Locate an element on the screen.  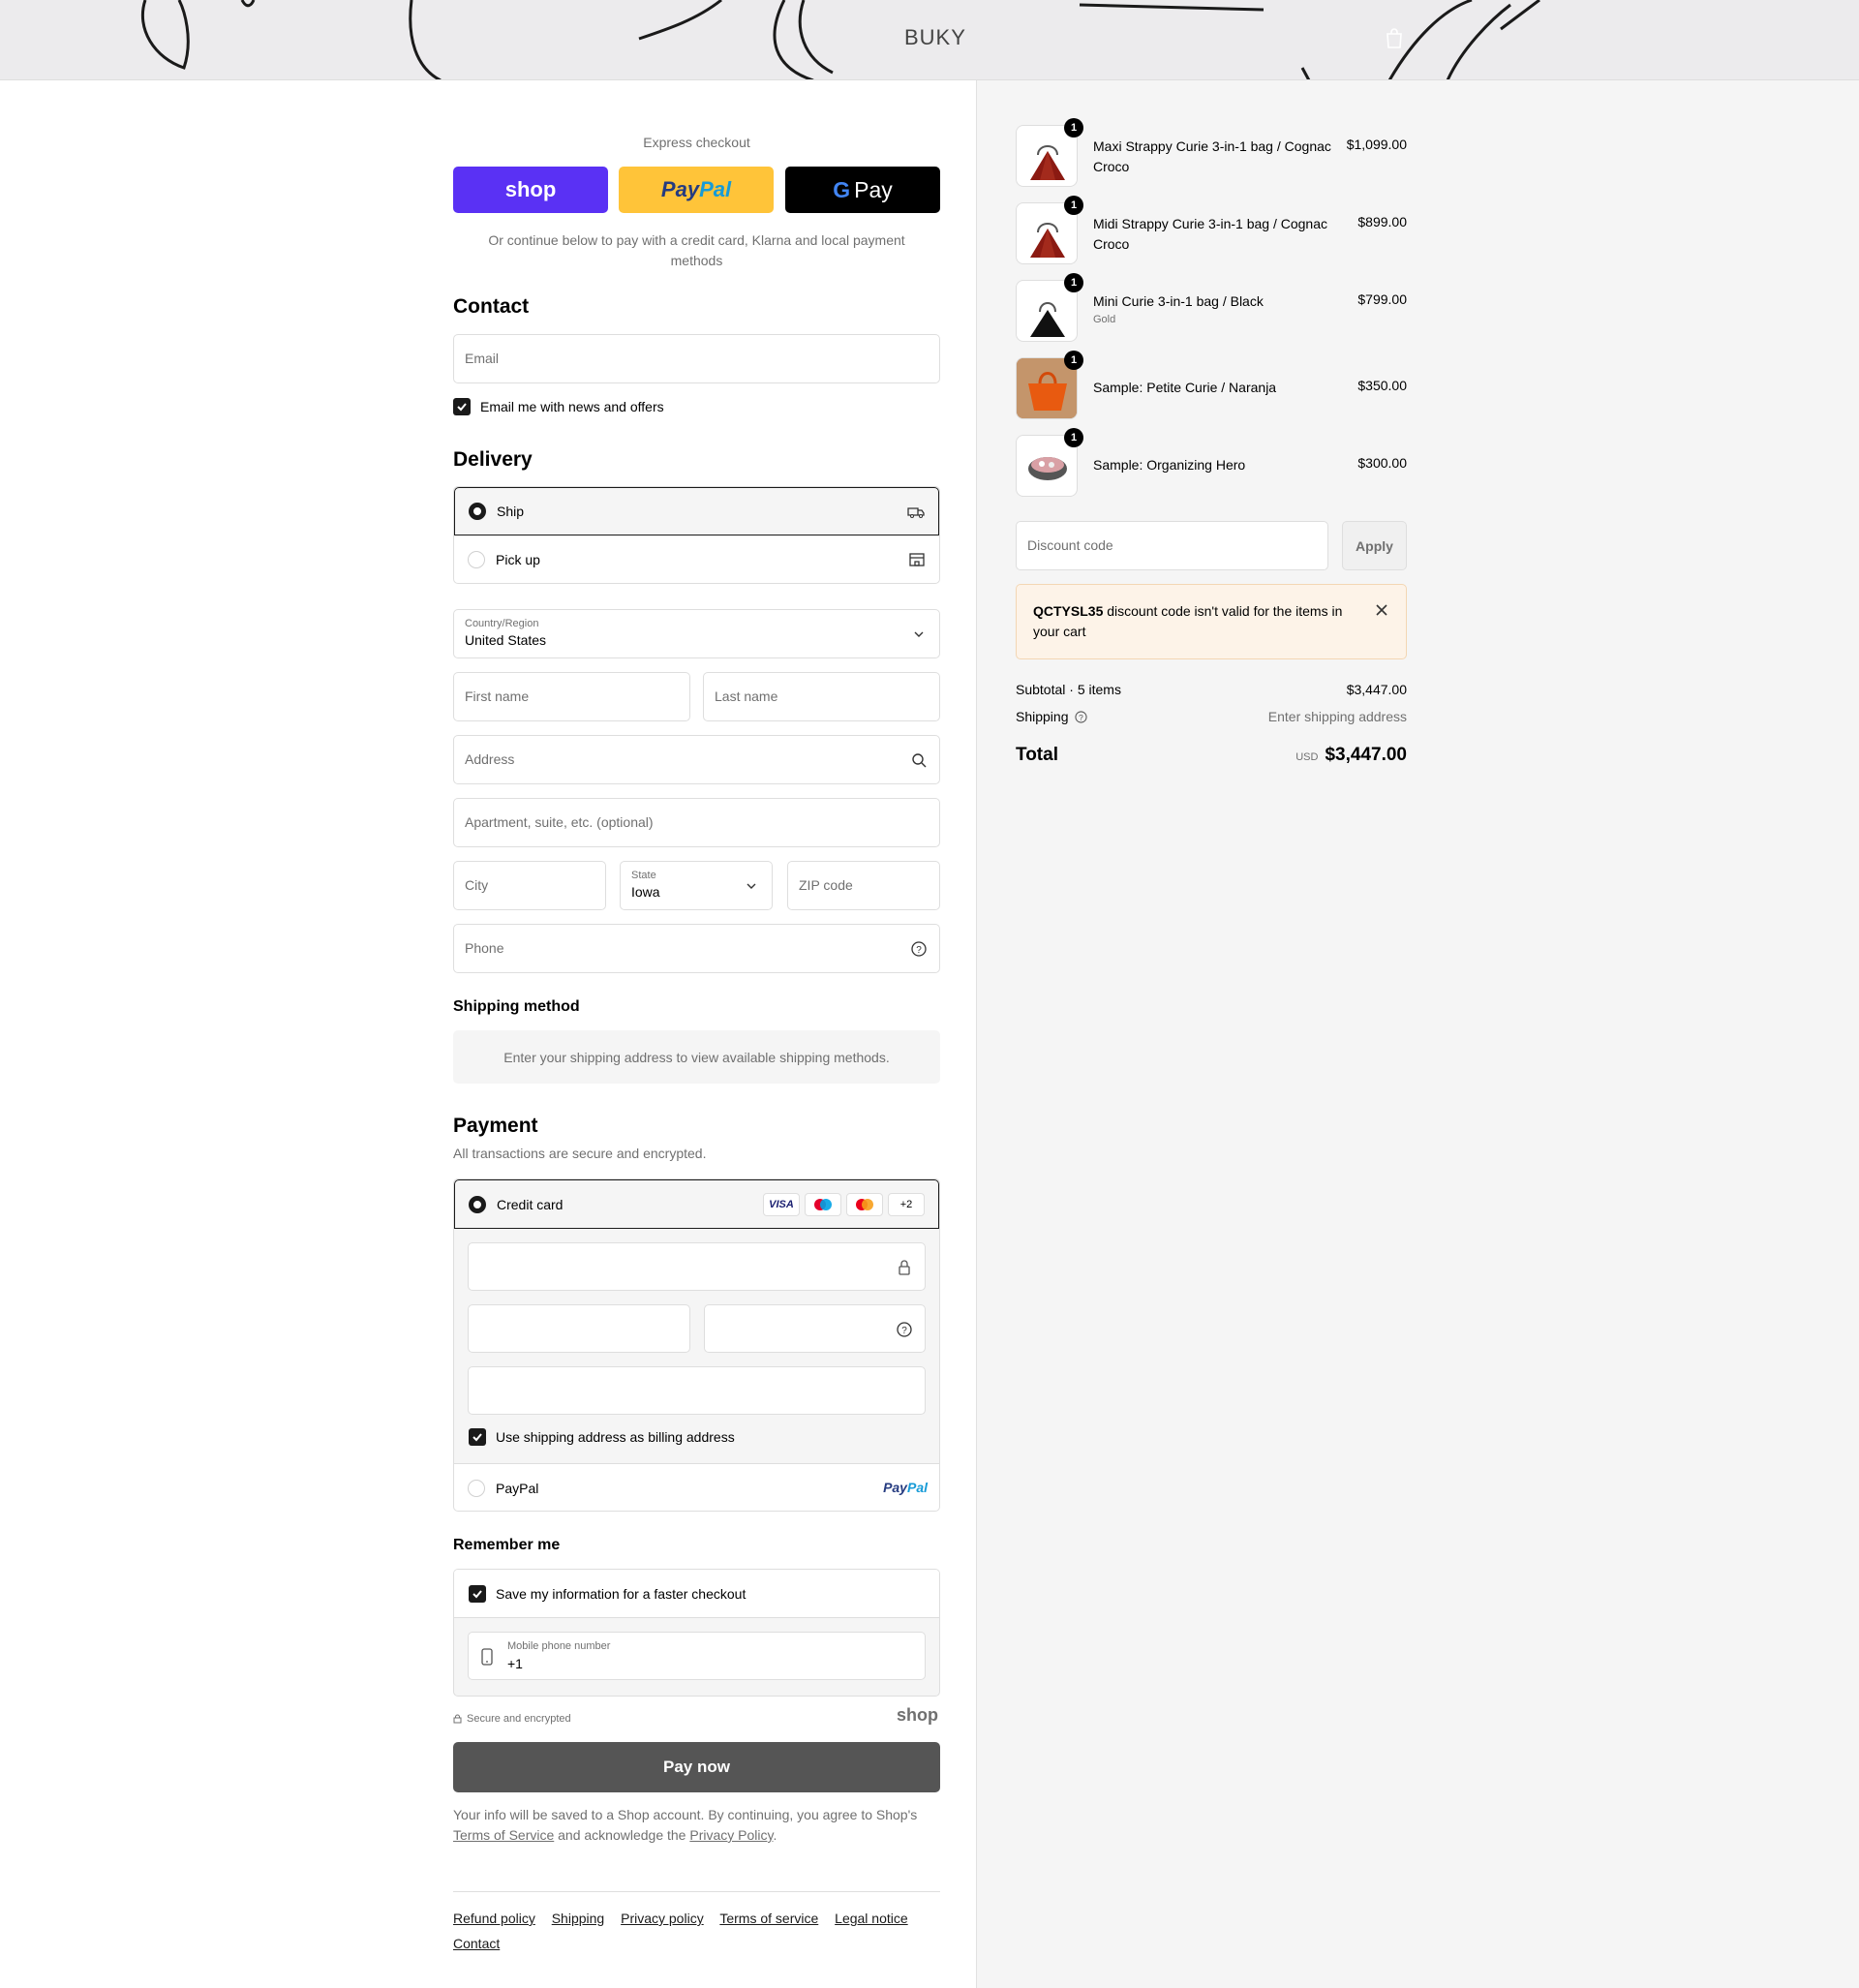
news-checkbox: Email me with news and offers is located at coordinates (558, 406).